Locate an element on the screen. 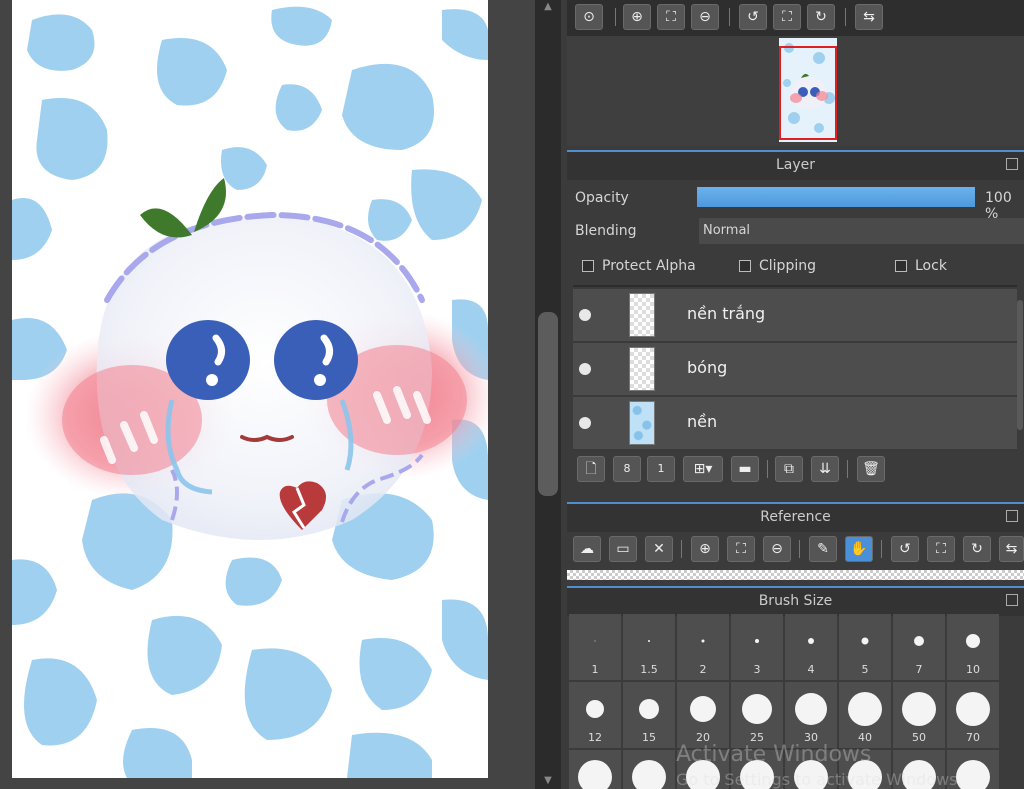 This screenshot has width=1024, height=789. layer-name: nền is located at coordinates (702, 421).